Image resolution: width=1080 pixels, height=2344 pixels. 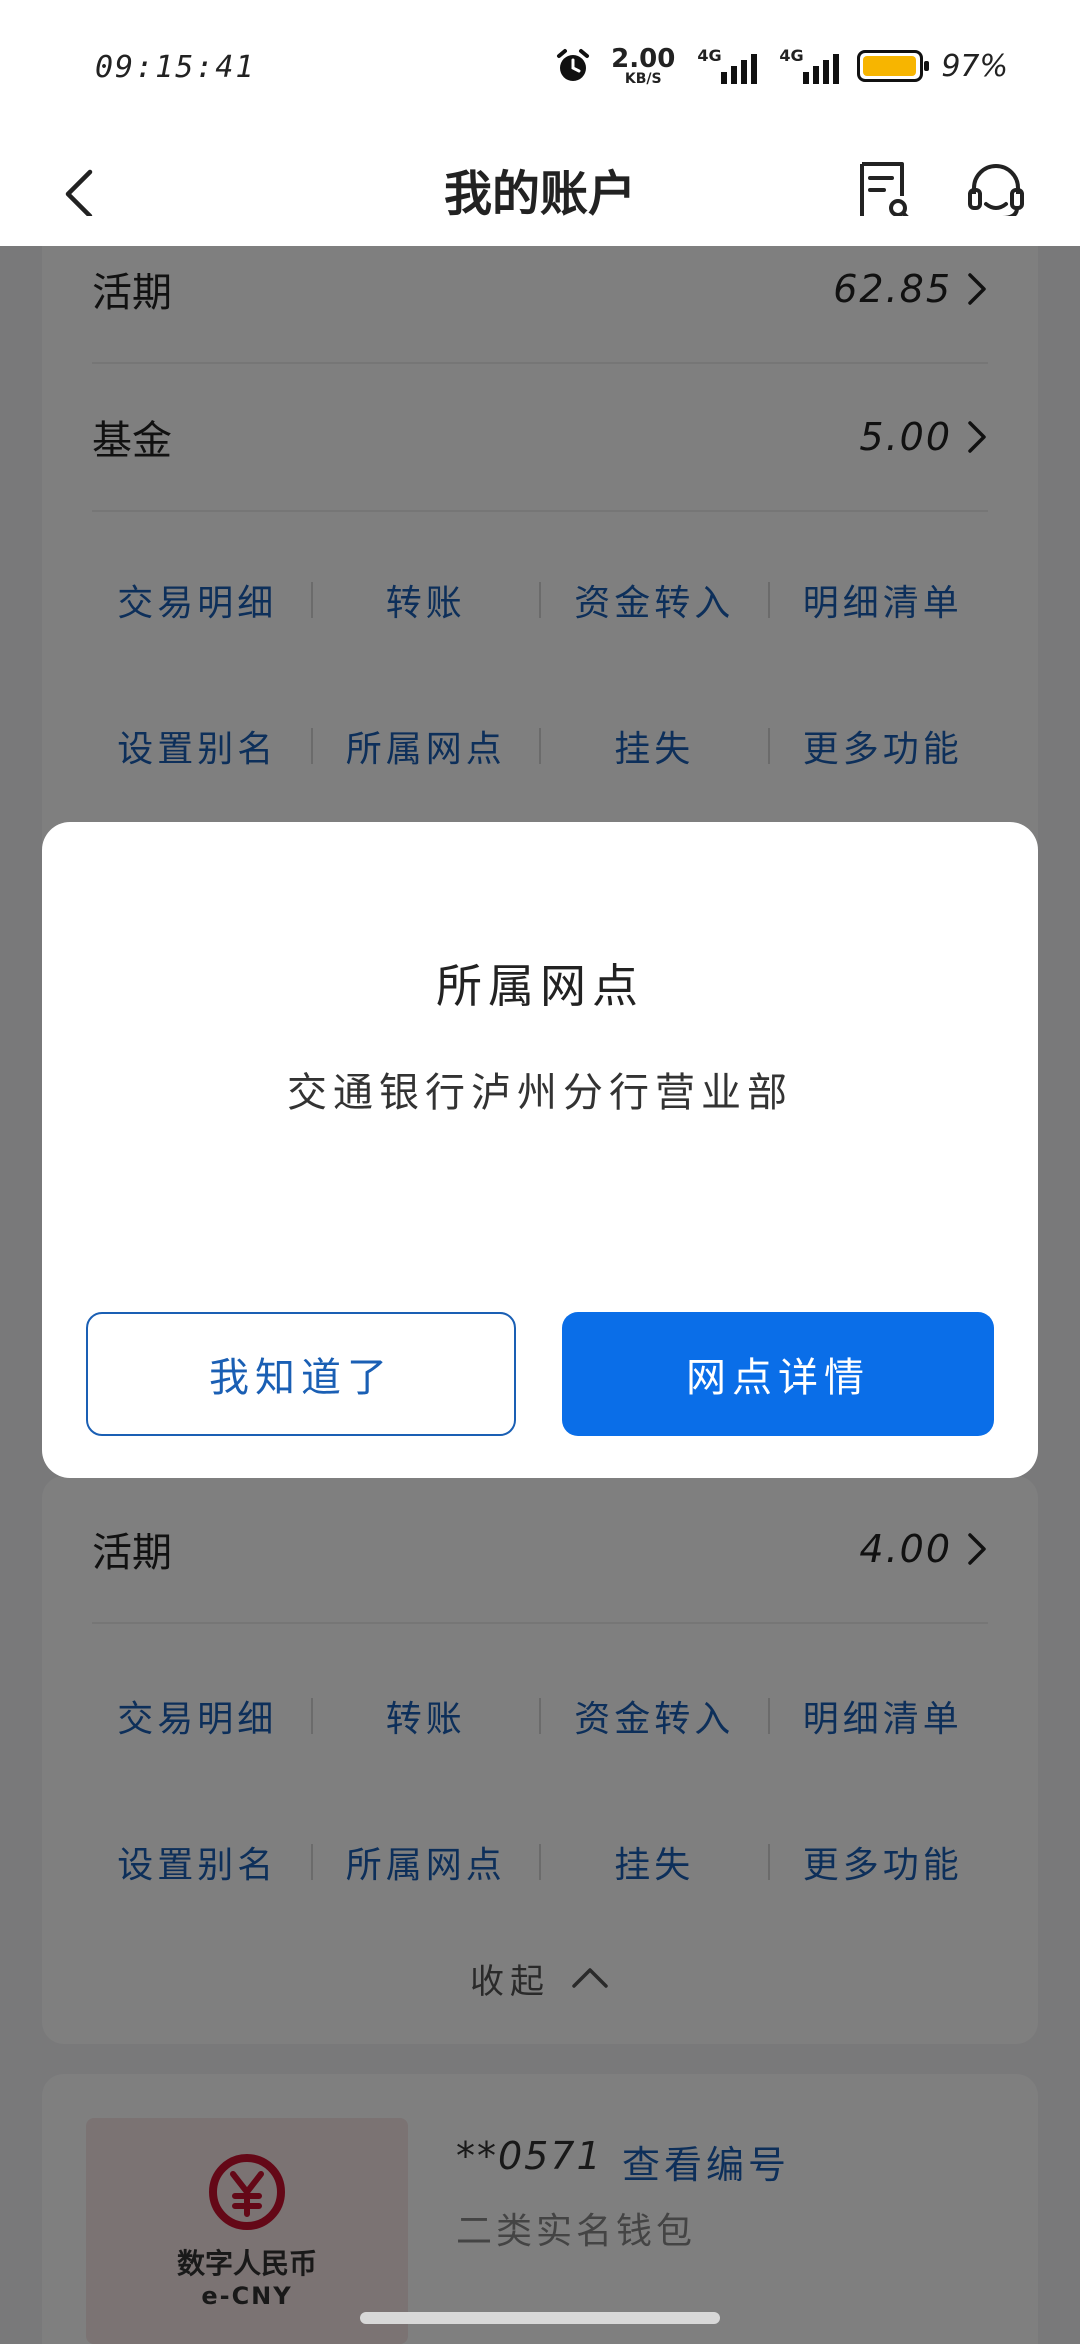 I want to click on dialog-title: 所属网点, so click(x=540, y=986).